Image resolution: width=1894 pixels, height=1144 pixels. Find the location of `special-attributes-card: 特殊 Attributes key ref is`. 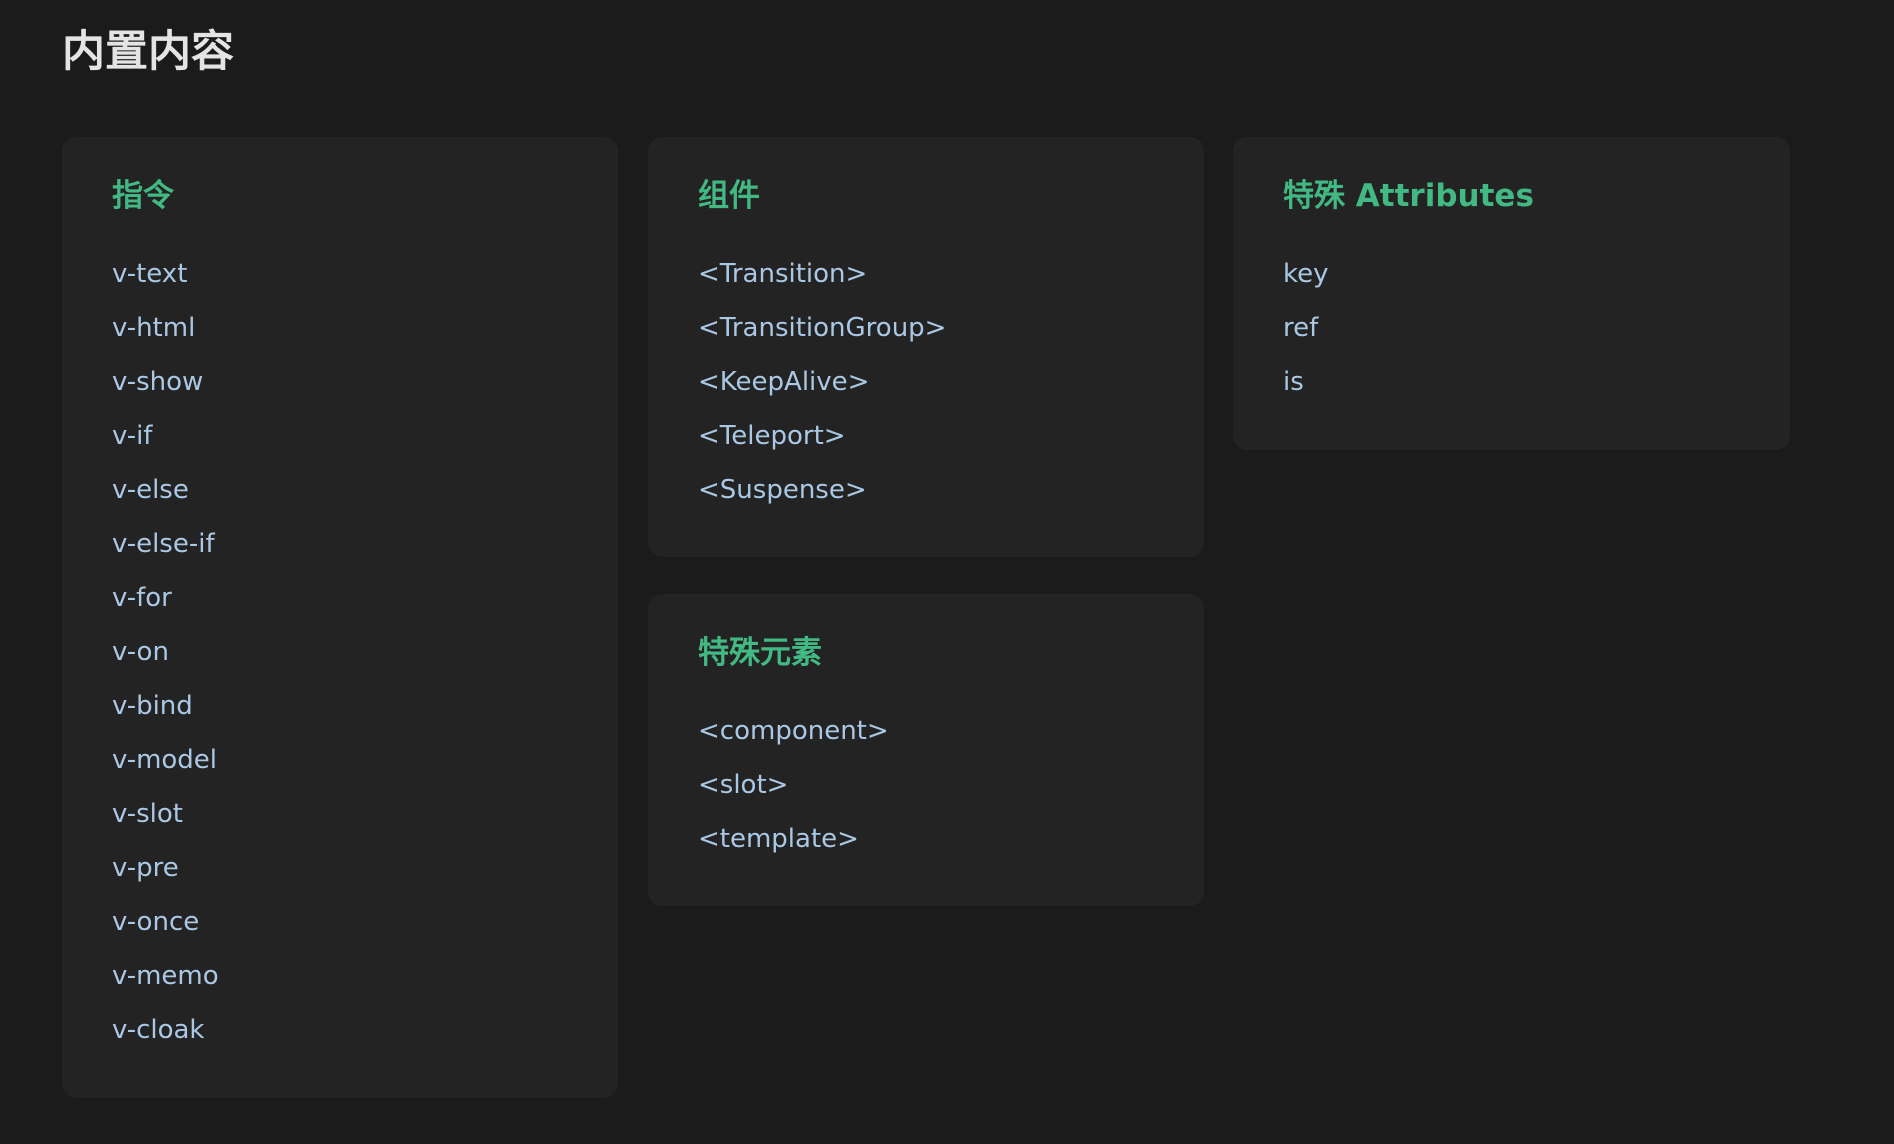

special-attributes-card: 特殊 Attributes key ref is is located at coordinates (1511, 293).